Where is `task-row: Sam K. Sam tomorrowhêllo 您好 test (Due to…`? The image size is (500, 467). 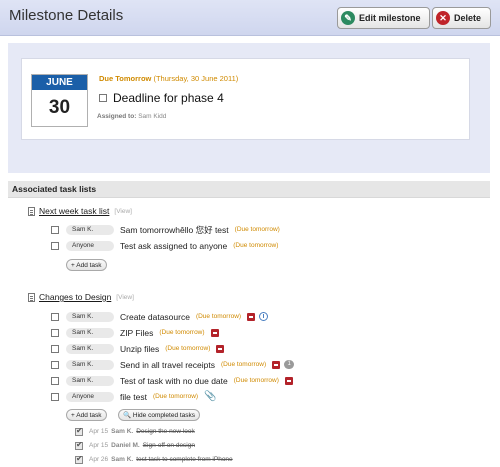 task-row: Sam K. Sam tomorrowhêllo 您好 test (Due to… is located at coordinates (165, 229).